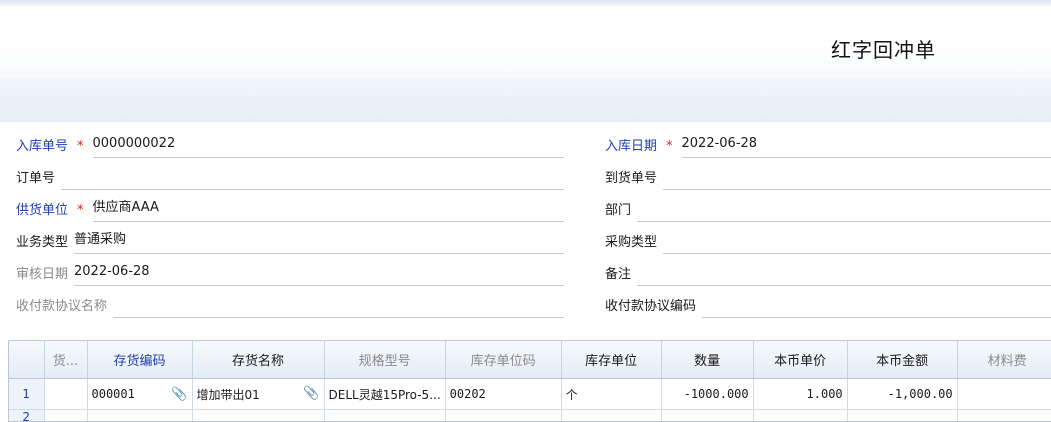 The height and width of the screenshot is (422, 1051). I want to click on arrival-no-input, so click(857, 178).